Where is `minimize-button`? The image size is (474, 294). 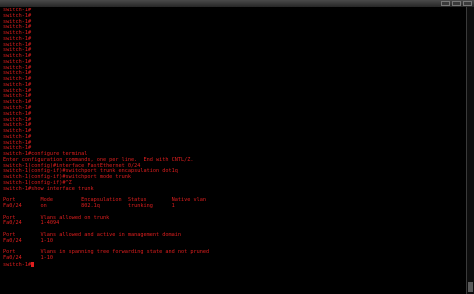 minimize-button is located at coordinates (445, 3).